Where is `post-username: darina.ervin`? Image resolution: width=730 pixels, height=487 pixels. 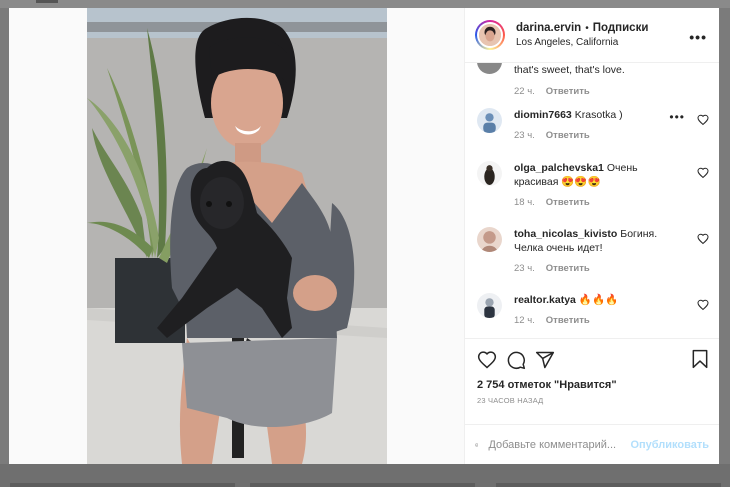 post-username: darina.ervin is located at coordinates (548, 28).